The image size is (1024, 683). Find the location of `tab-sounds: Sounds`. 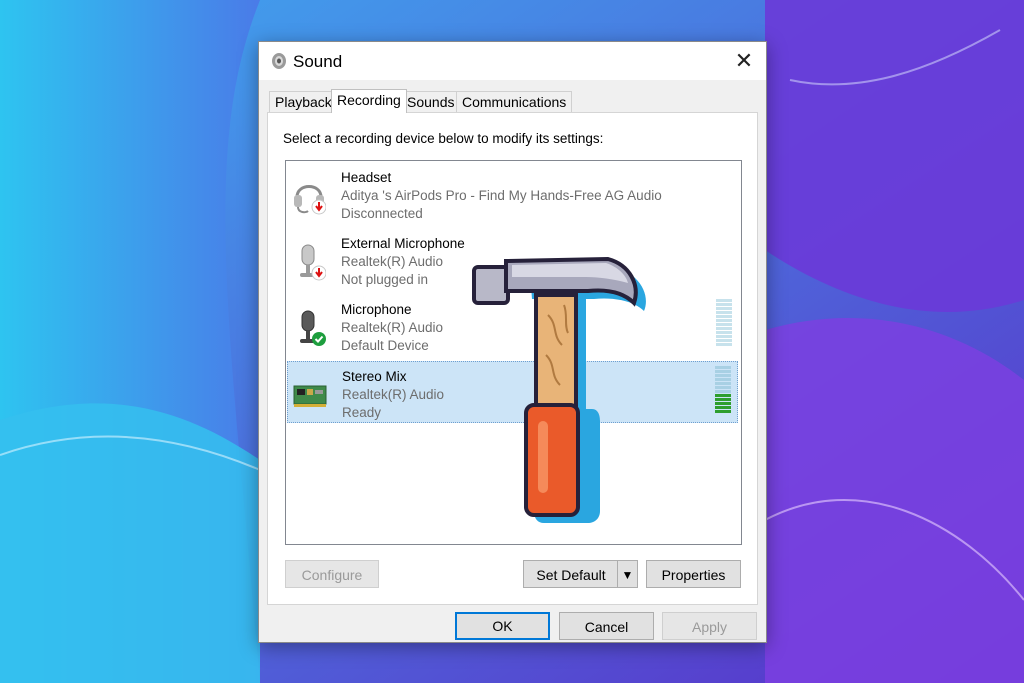

tab-sounds: Sounds is located at coordinates (431, 102).